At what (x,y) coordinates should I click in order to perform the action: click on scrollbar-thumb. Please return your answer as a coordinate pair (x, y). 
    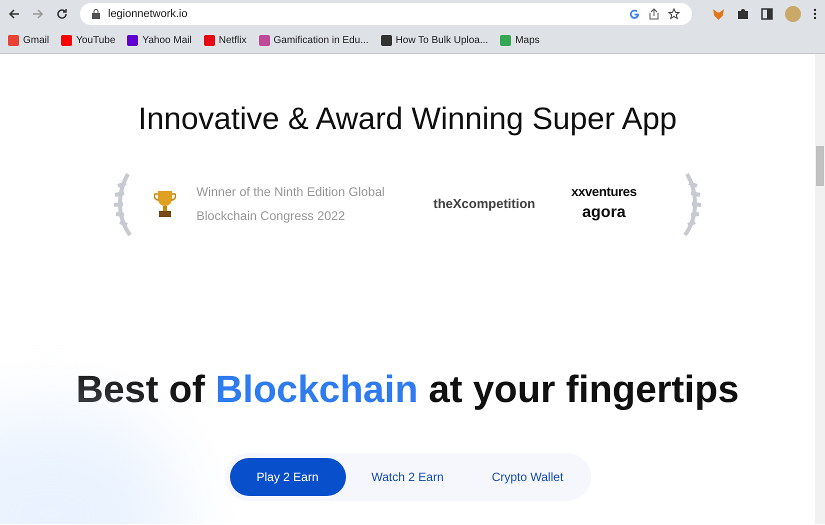
    Looking at the image, I should click on (820, 166).